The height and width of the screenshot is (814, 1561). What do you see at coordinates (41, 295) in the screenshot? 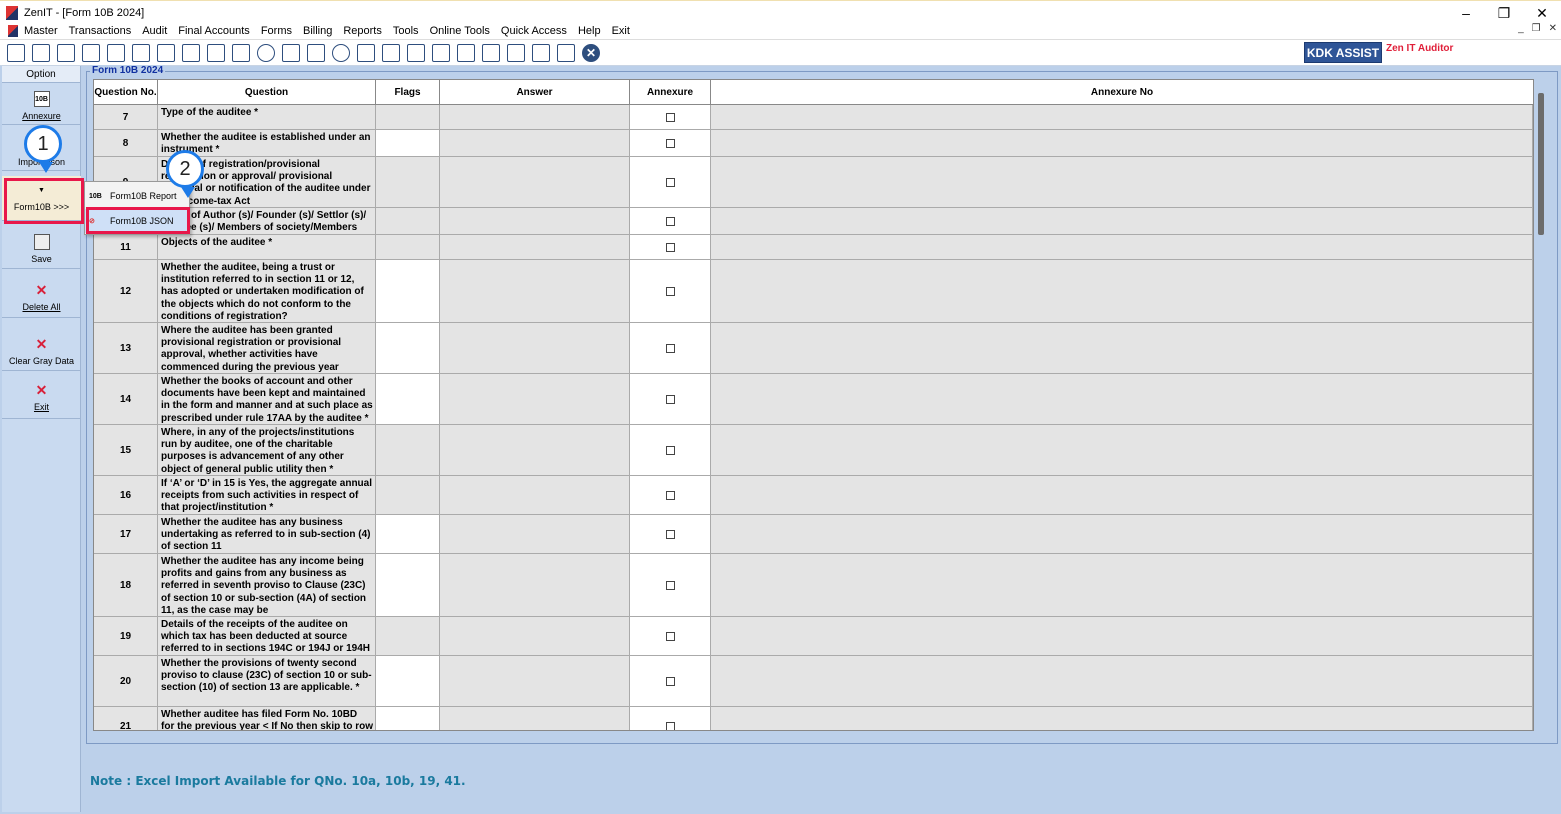
I see `delete-all-button: ✕ Delete All` at bounding box center [41, 295].